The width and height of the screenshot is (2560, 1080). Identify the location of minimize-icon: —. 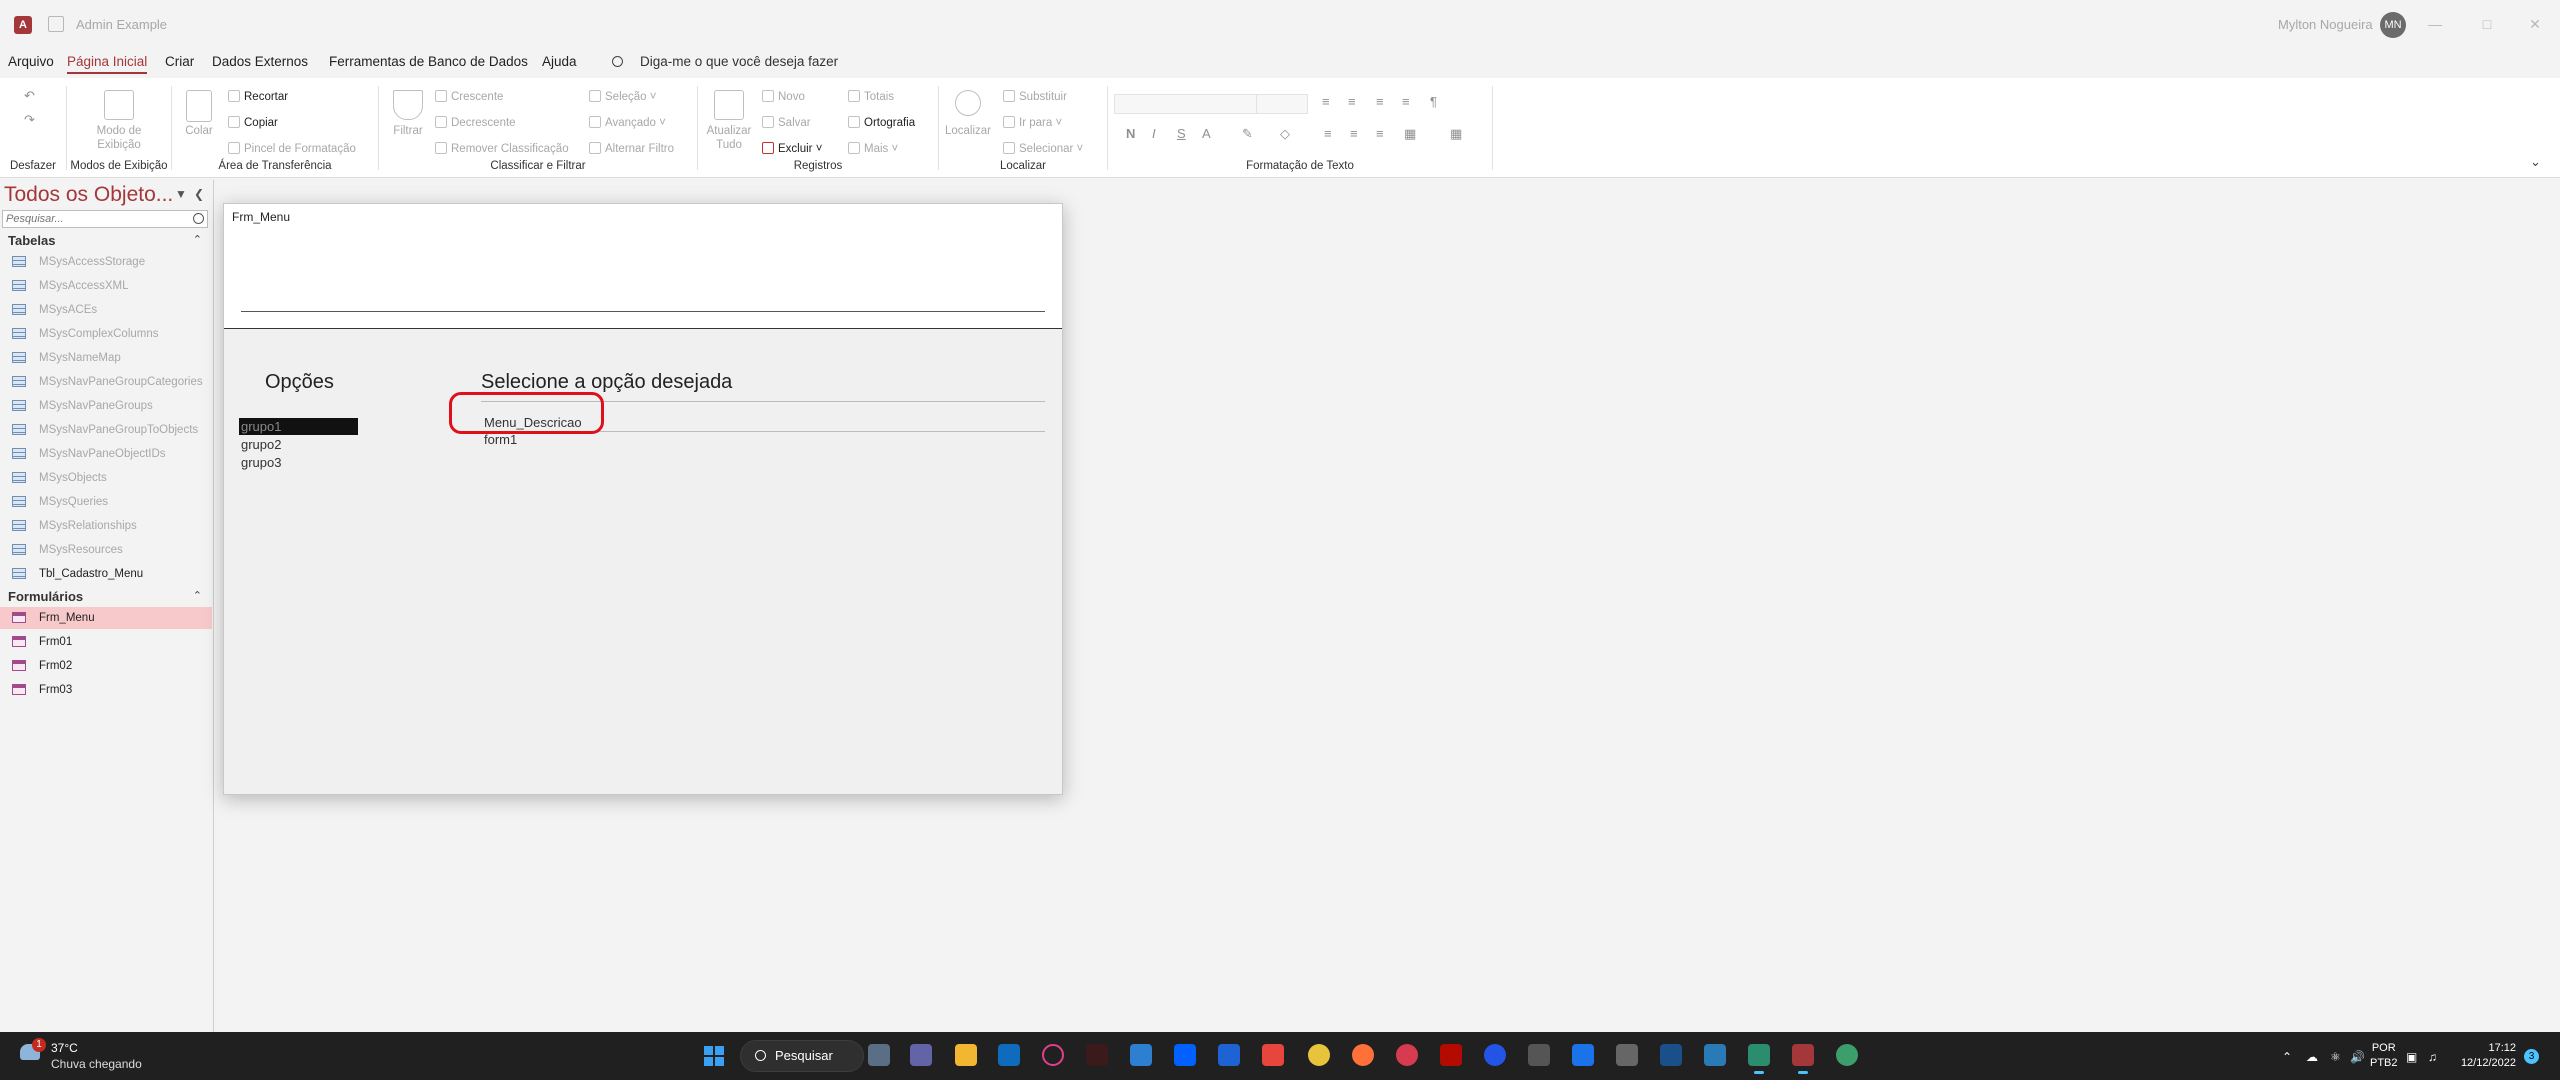
(2435, 24).